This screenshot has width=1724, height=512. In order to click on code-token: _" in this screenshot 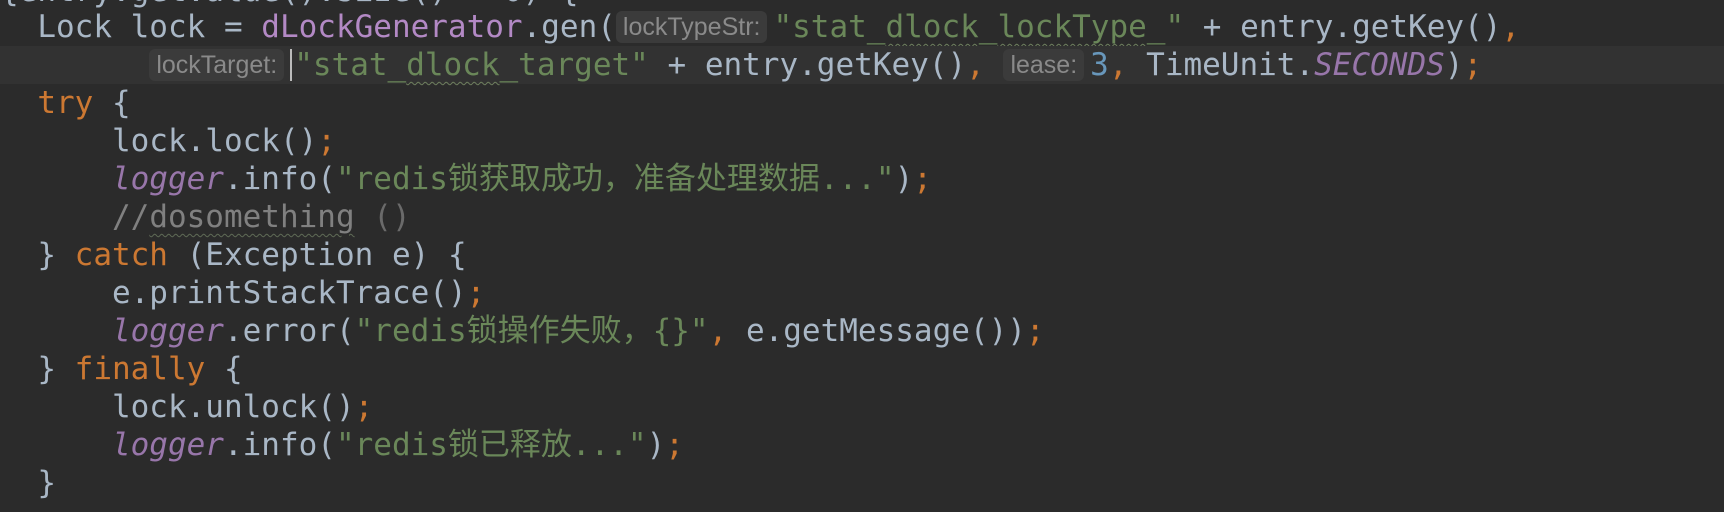, I will do `click(1165, 27)`.